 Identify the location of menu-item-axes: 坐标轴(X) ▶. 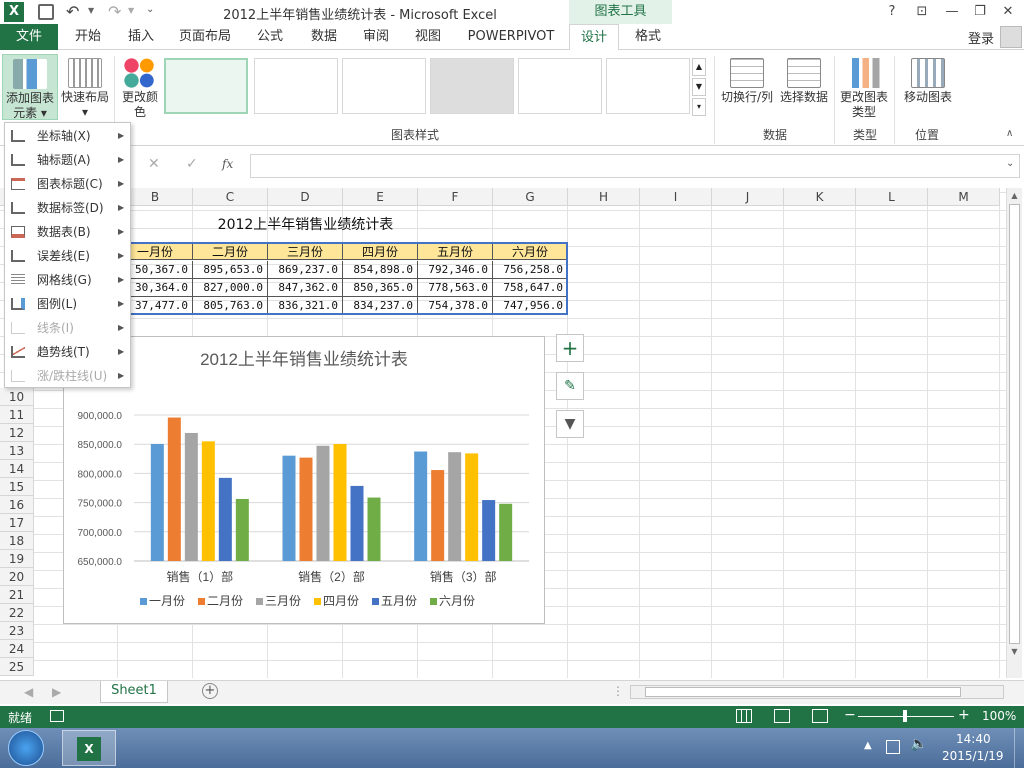
(67, 136).